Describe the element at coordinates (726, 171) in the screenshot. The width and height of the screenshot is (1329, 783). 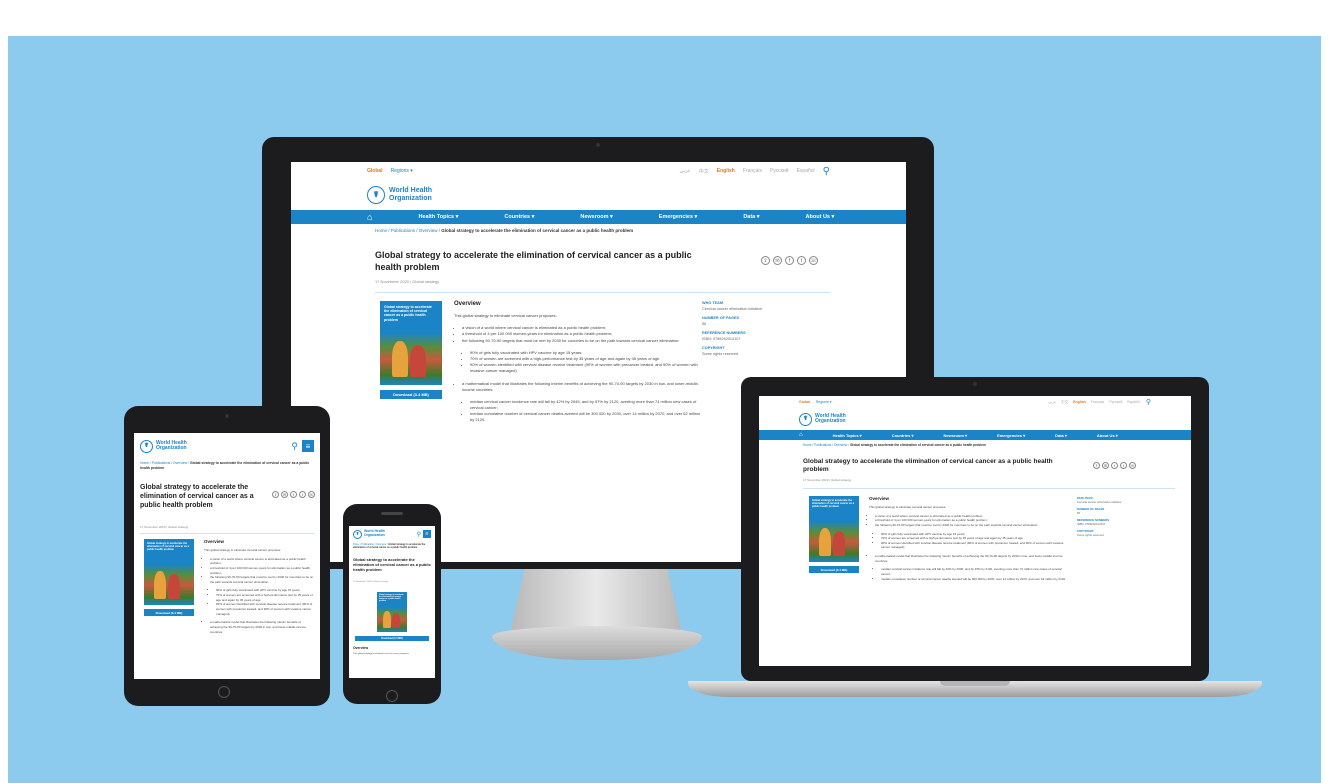
I see `lang-en: English` at that location.